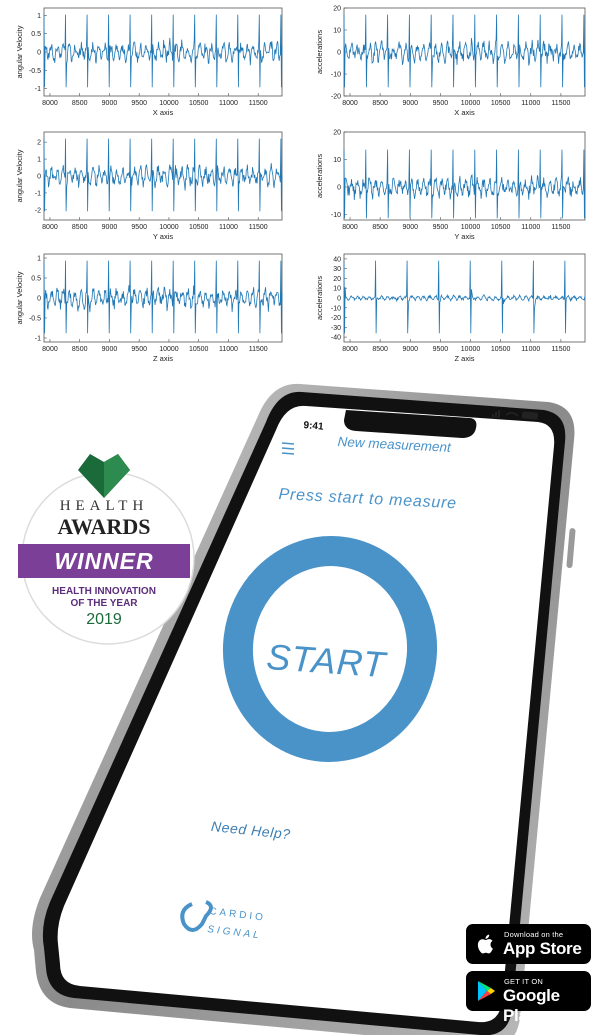 This screenshot has width=593, height=1035. What do you see at coordinates (530, 415) in the screenshot?
I see `battery-icon` at bounding box center [530, 415].